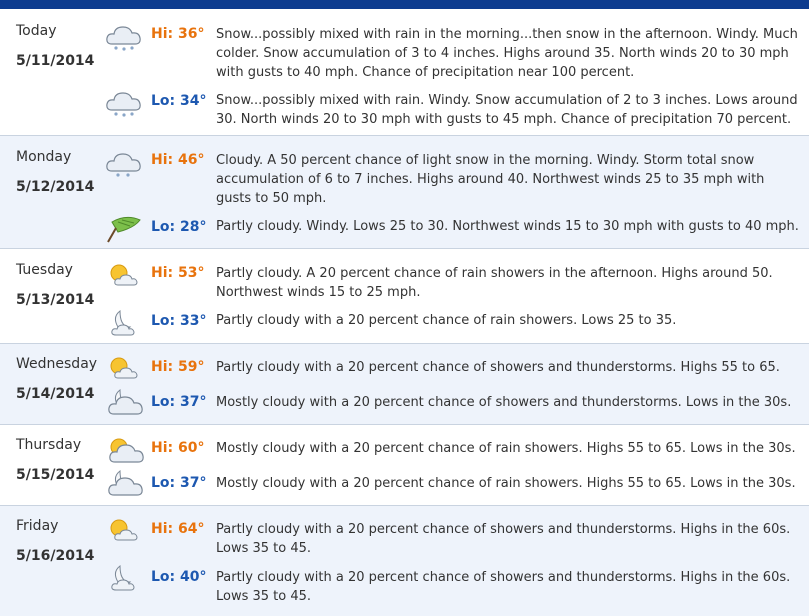 This screenshot has height=616, width=809. What do you see at coordinates (178, 160) in the screenshot?
I see `high-temp: Hi: 46°` at bounding box center [178, 160].